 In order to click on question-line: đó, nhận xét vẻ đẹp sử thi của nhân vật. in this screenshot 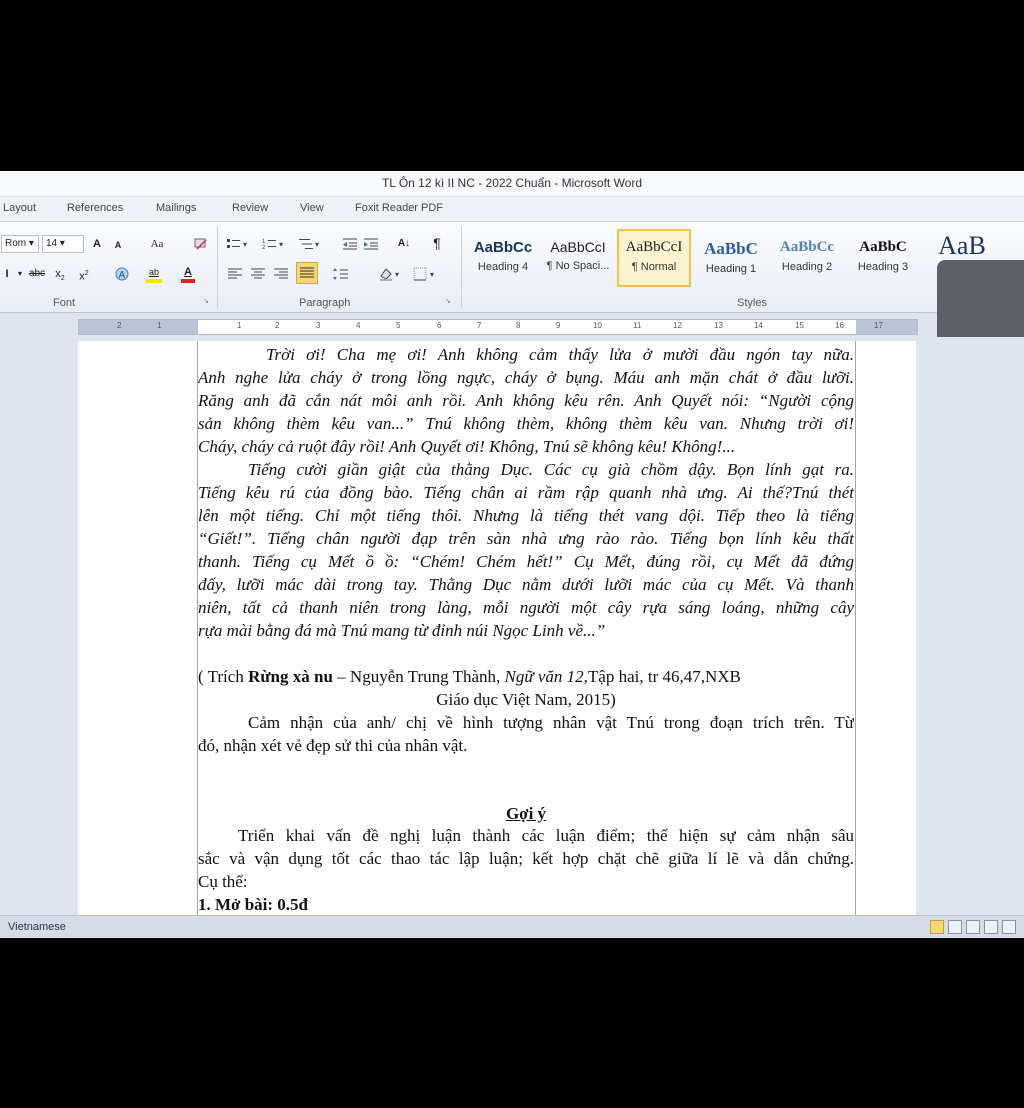, I will do `click(333, 745)`.